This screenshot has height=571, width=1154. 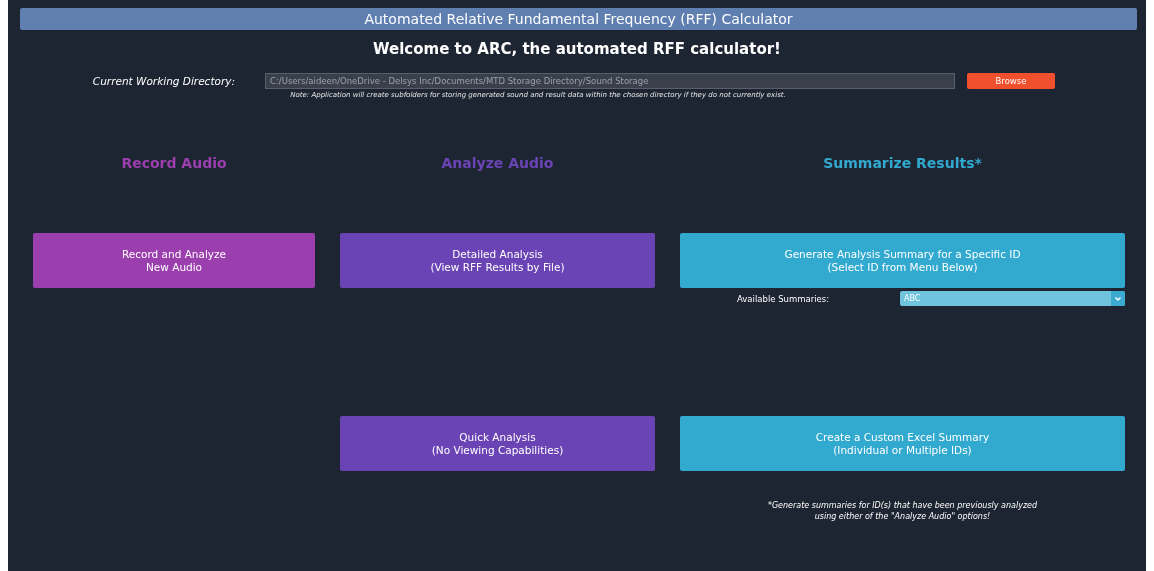 What do you see at coordinates (497, 164) in the screenshot?
I see `section-heading: Analyze Audio` at bounding box center [497, 164].